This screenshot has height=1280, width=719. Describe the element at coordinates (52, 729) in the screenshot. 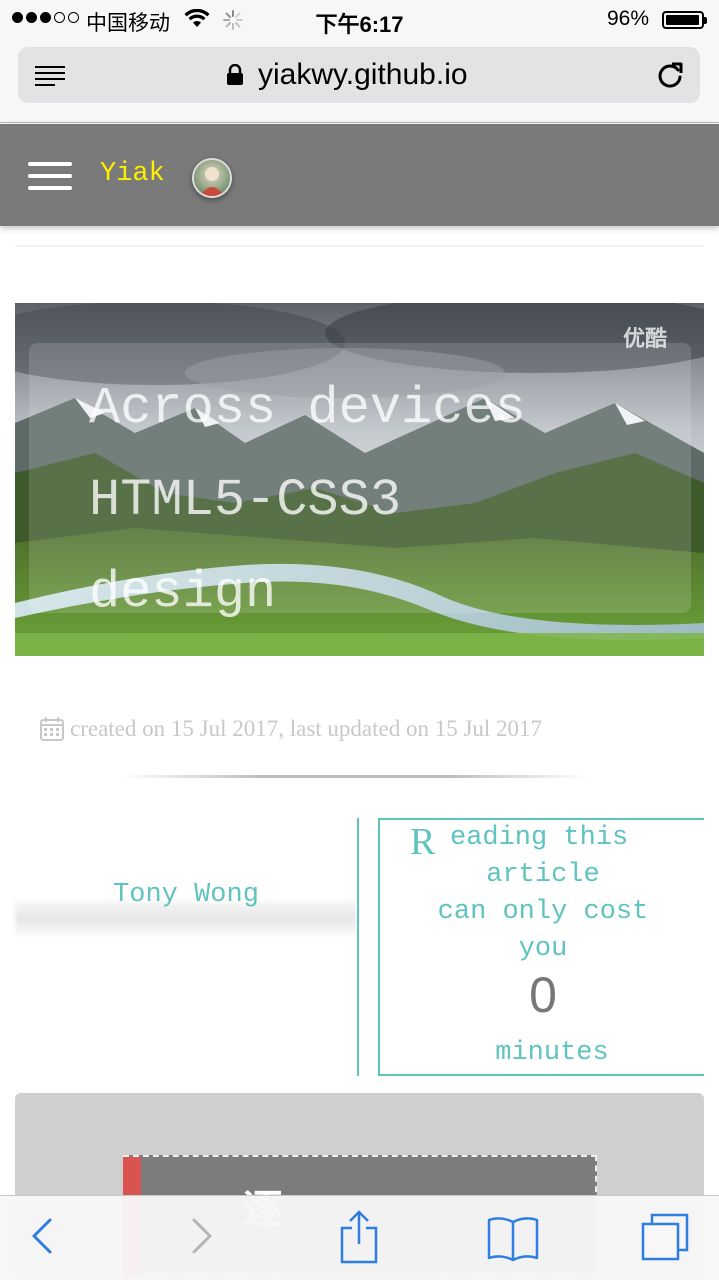

I see `calendar-icon` at that location.